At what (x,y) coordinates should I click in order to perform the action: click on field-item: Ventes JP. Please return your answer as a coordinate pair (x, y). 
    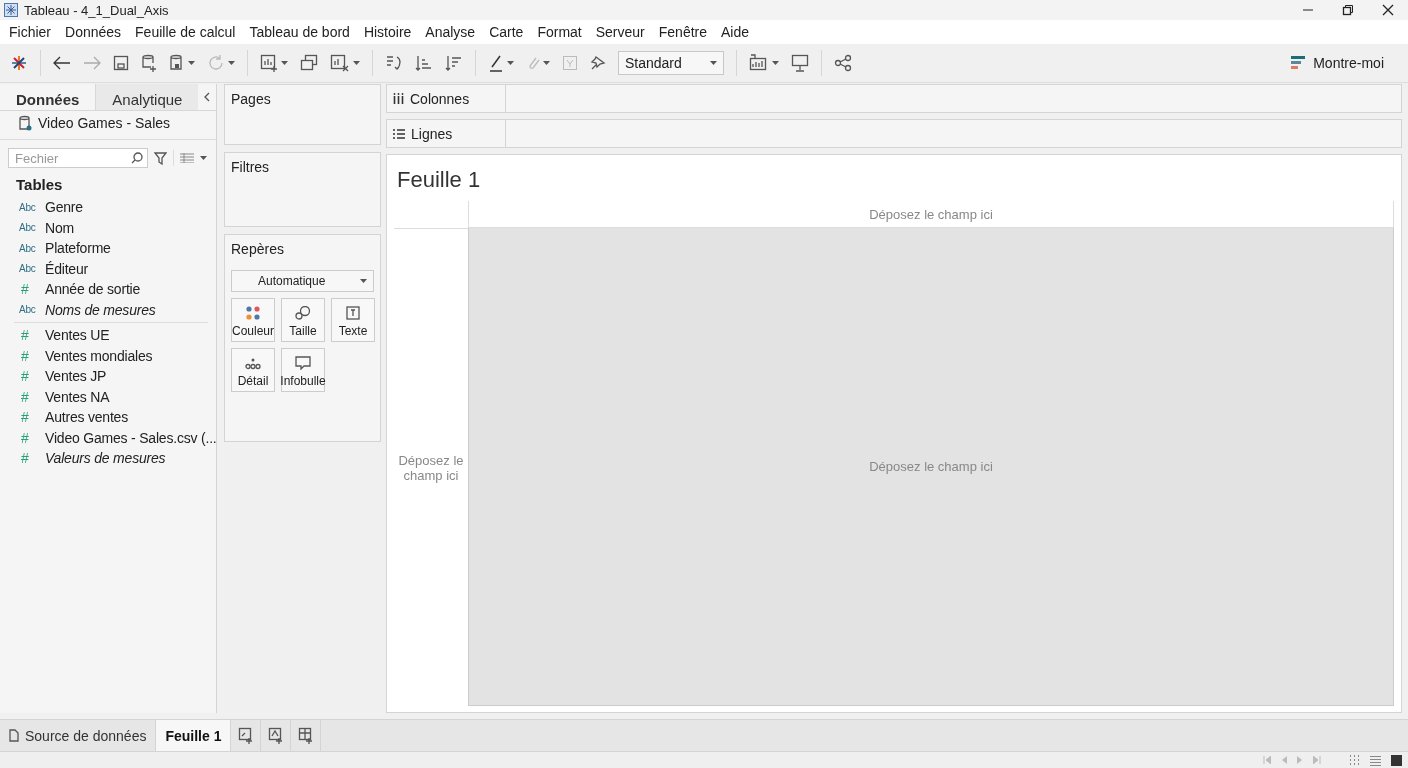
    Looking at the image, I should click on (76, 376).